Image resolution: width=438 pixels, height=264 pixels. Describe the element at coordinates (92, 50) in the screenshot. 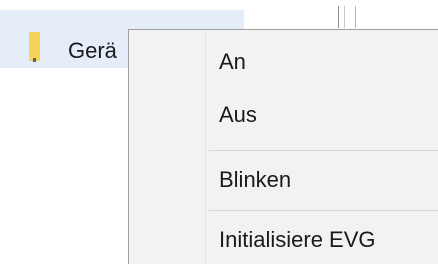

I see `tree-item-label: Gerä` at that location.